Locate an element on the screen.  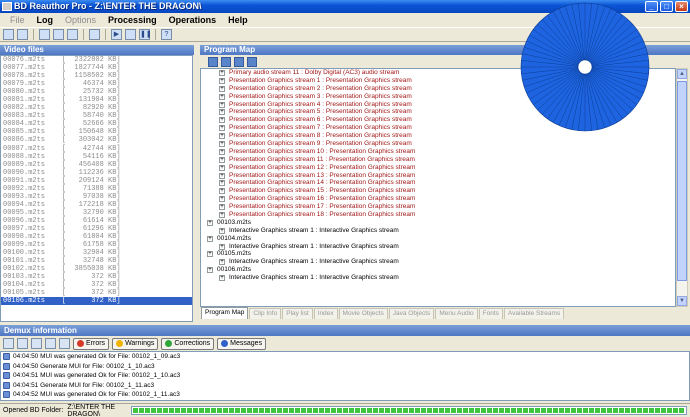
tab-java-objects: Java Objects is located at coordinates (411, 313).